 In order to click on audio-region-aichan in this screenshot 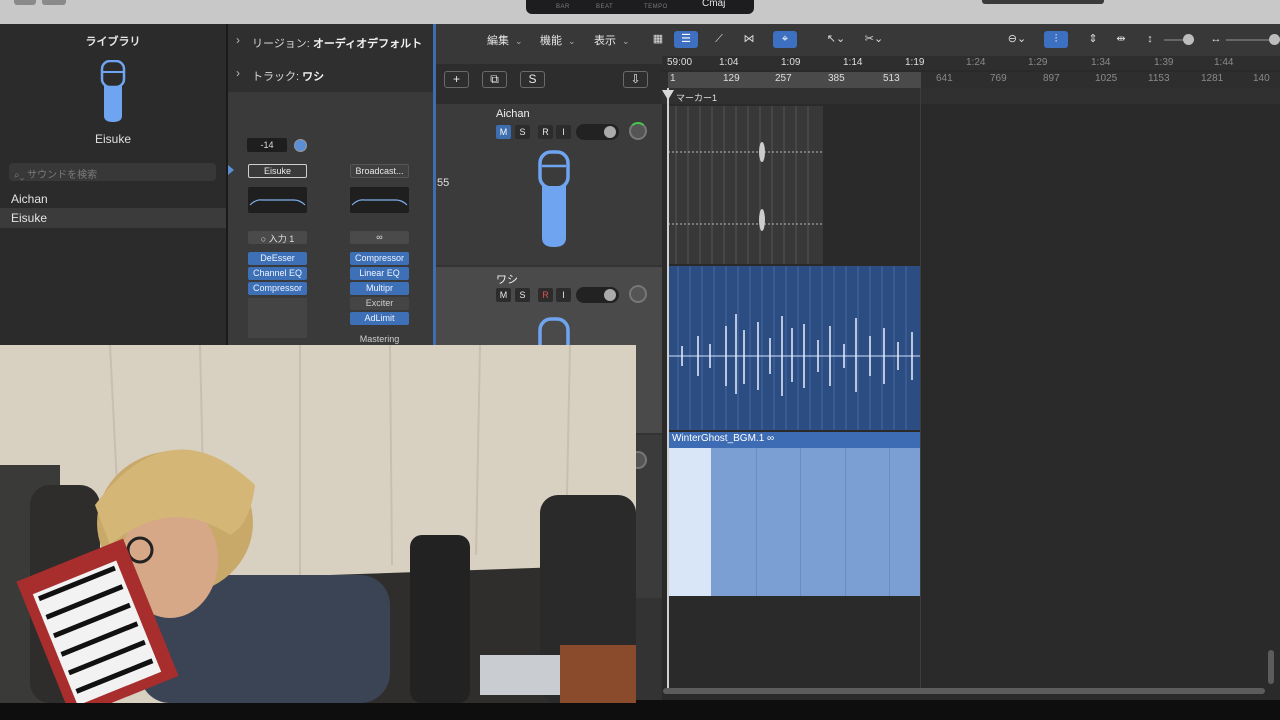, I will do `click(745, 185)`.